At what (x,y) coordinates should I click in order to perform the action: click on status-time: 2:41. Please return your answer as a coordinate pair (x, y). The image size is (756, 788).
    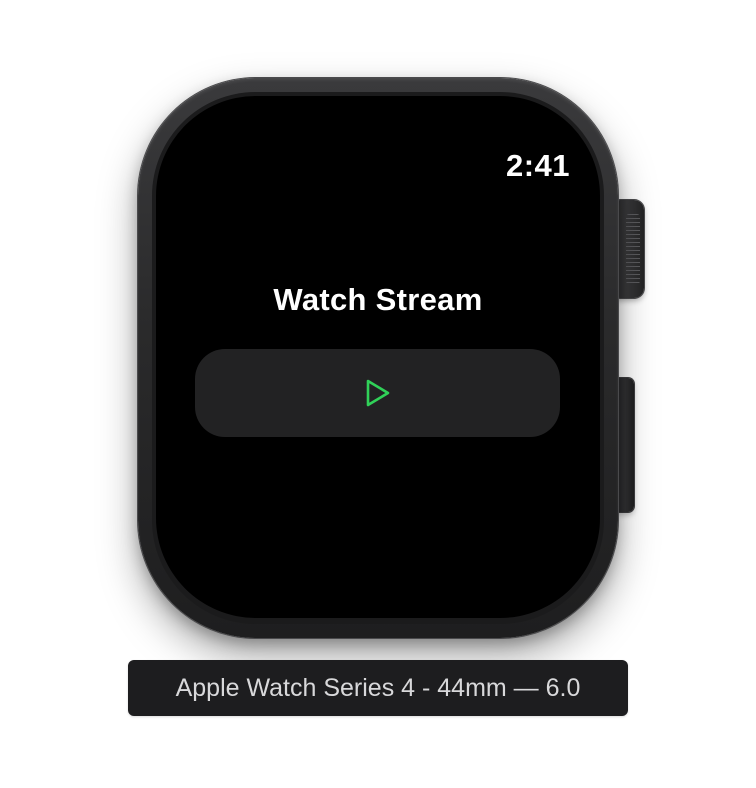
    Looking at the image, I should click on (537, 165).